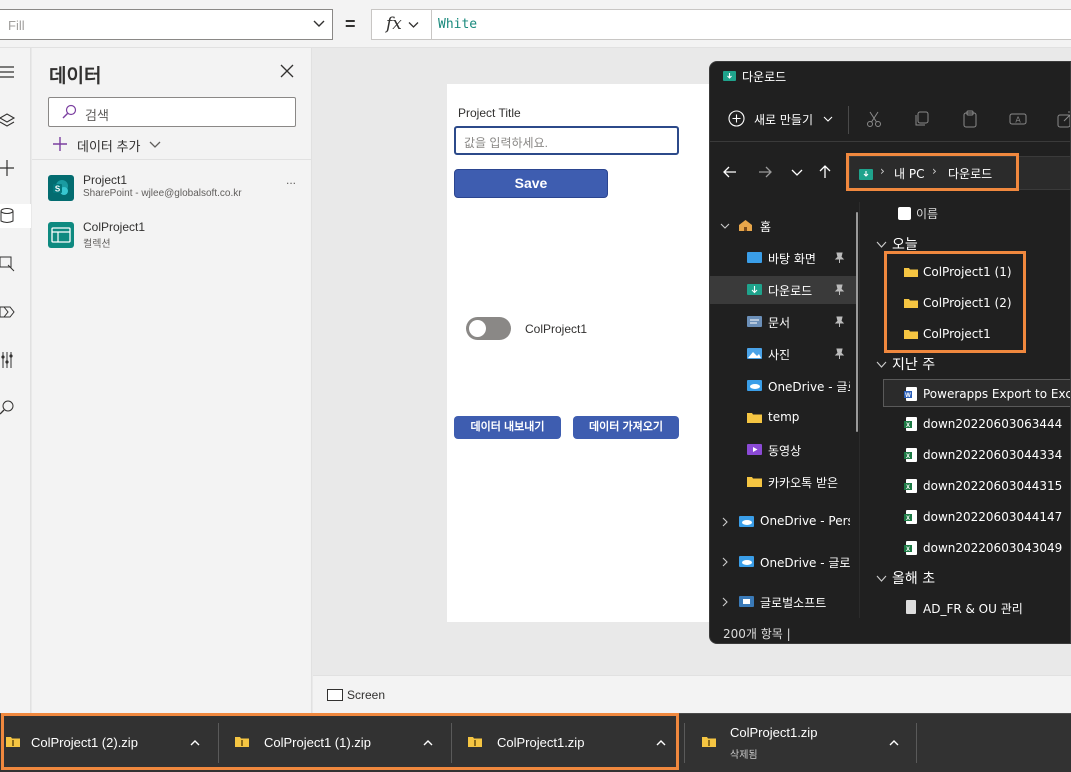 Image resolution: width=1071 pixels, height=772 pixels. What do you see at coordinates (784, 258) in the screenshot?
I see `nav-item-desktop: 바탕 화면` at bounding box center [784, 258].